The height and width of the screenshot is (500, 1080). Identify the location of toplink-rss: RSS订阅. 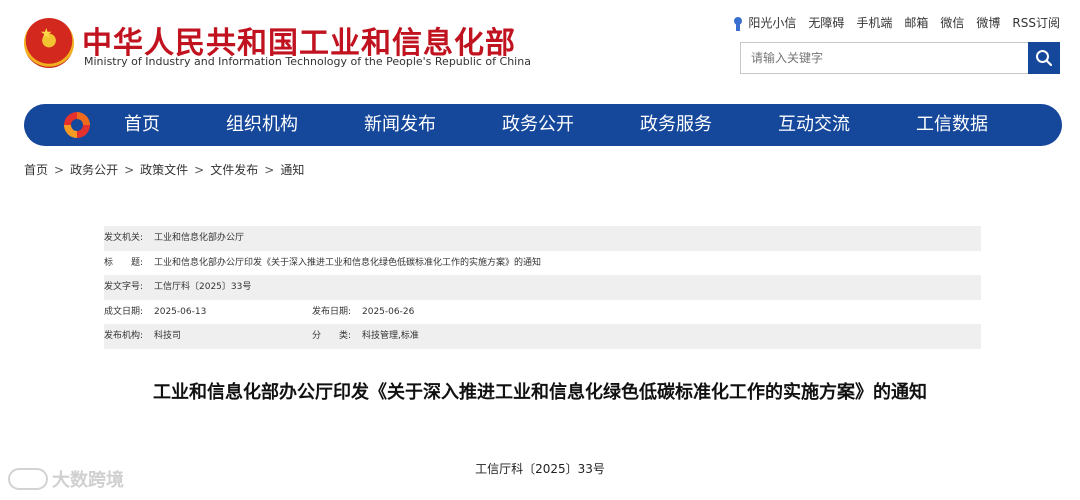
(1036, 22).